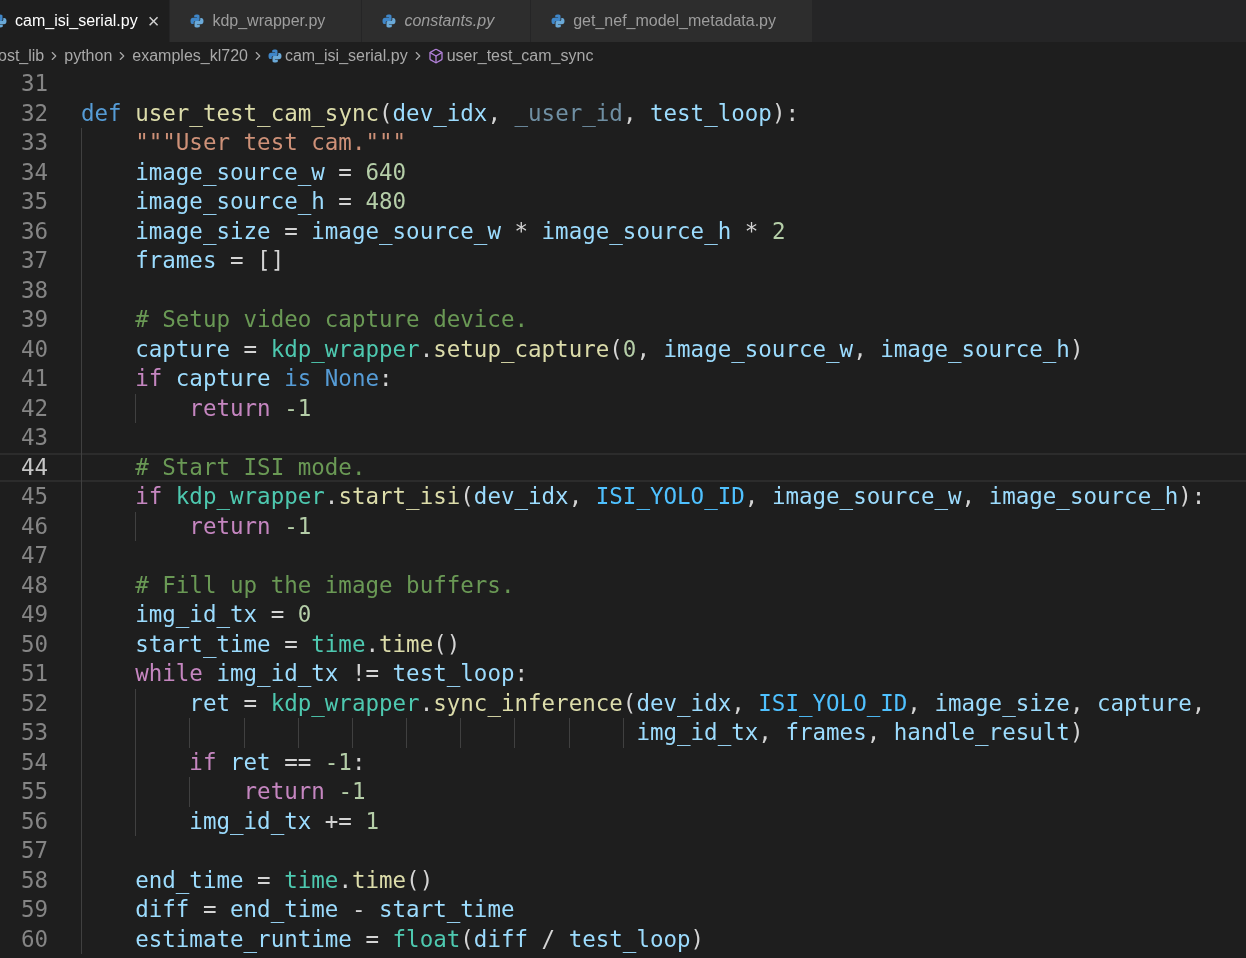  Describe the element at coordinates (33, 762) in the screenshot. I see `line-number: 54` at that location.